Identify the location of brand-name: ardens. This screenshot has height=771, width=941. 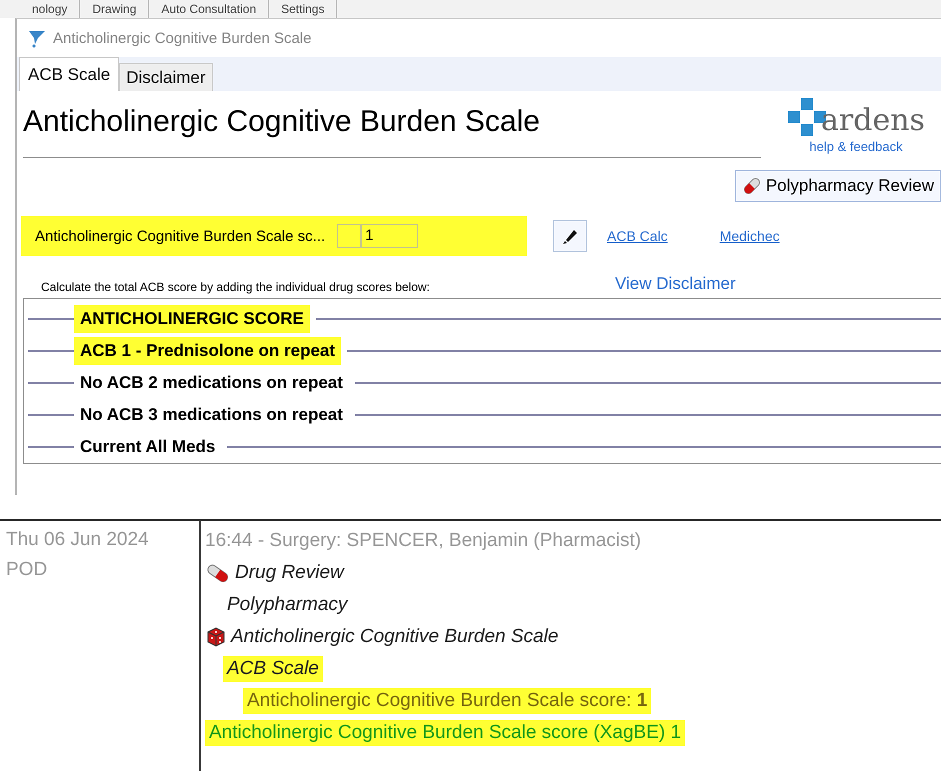
(873, 121).